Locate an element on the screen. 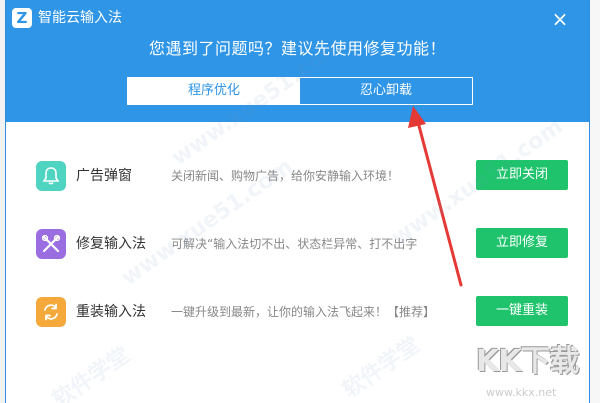 This screenshot has width=600, height=403. background-window-edge-right is located at coordinates (595, 201).